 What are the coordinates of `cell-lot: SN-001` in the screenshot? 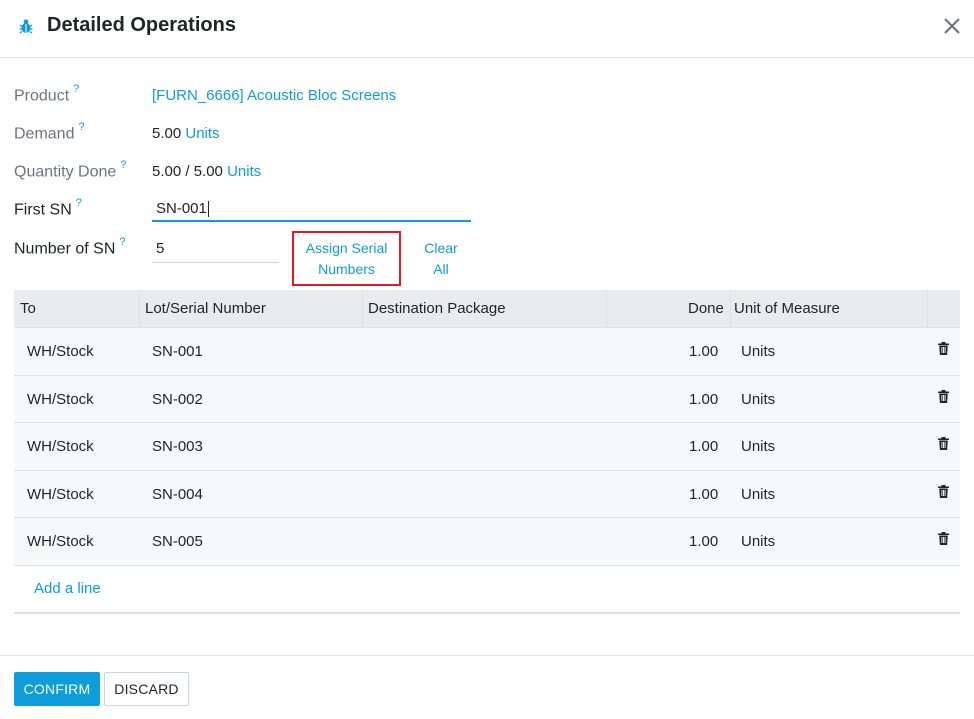 It's located at (177, 351).